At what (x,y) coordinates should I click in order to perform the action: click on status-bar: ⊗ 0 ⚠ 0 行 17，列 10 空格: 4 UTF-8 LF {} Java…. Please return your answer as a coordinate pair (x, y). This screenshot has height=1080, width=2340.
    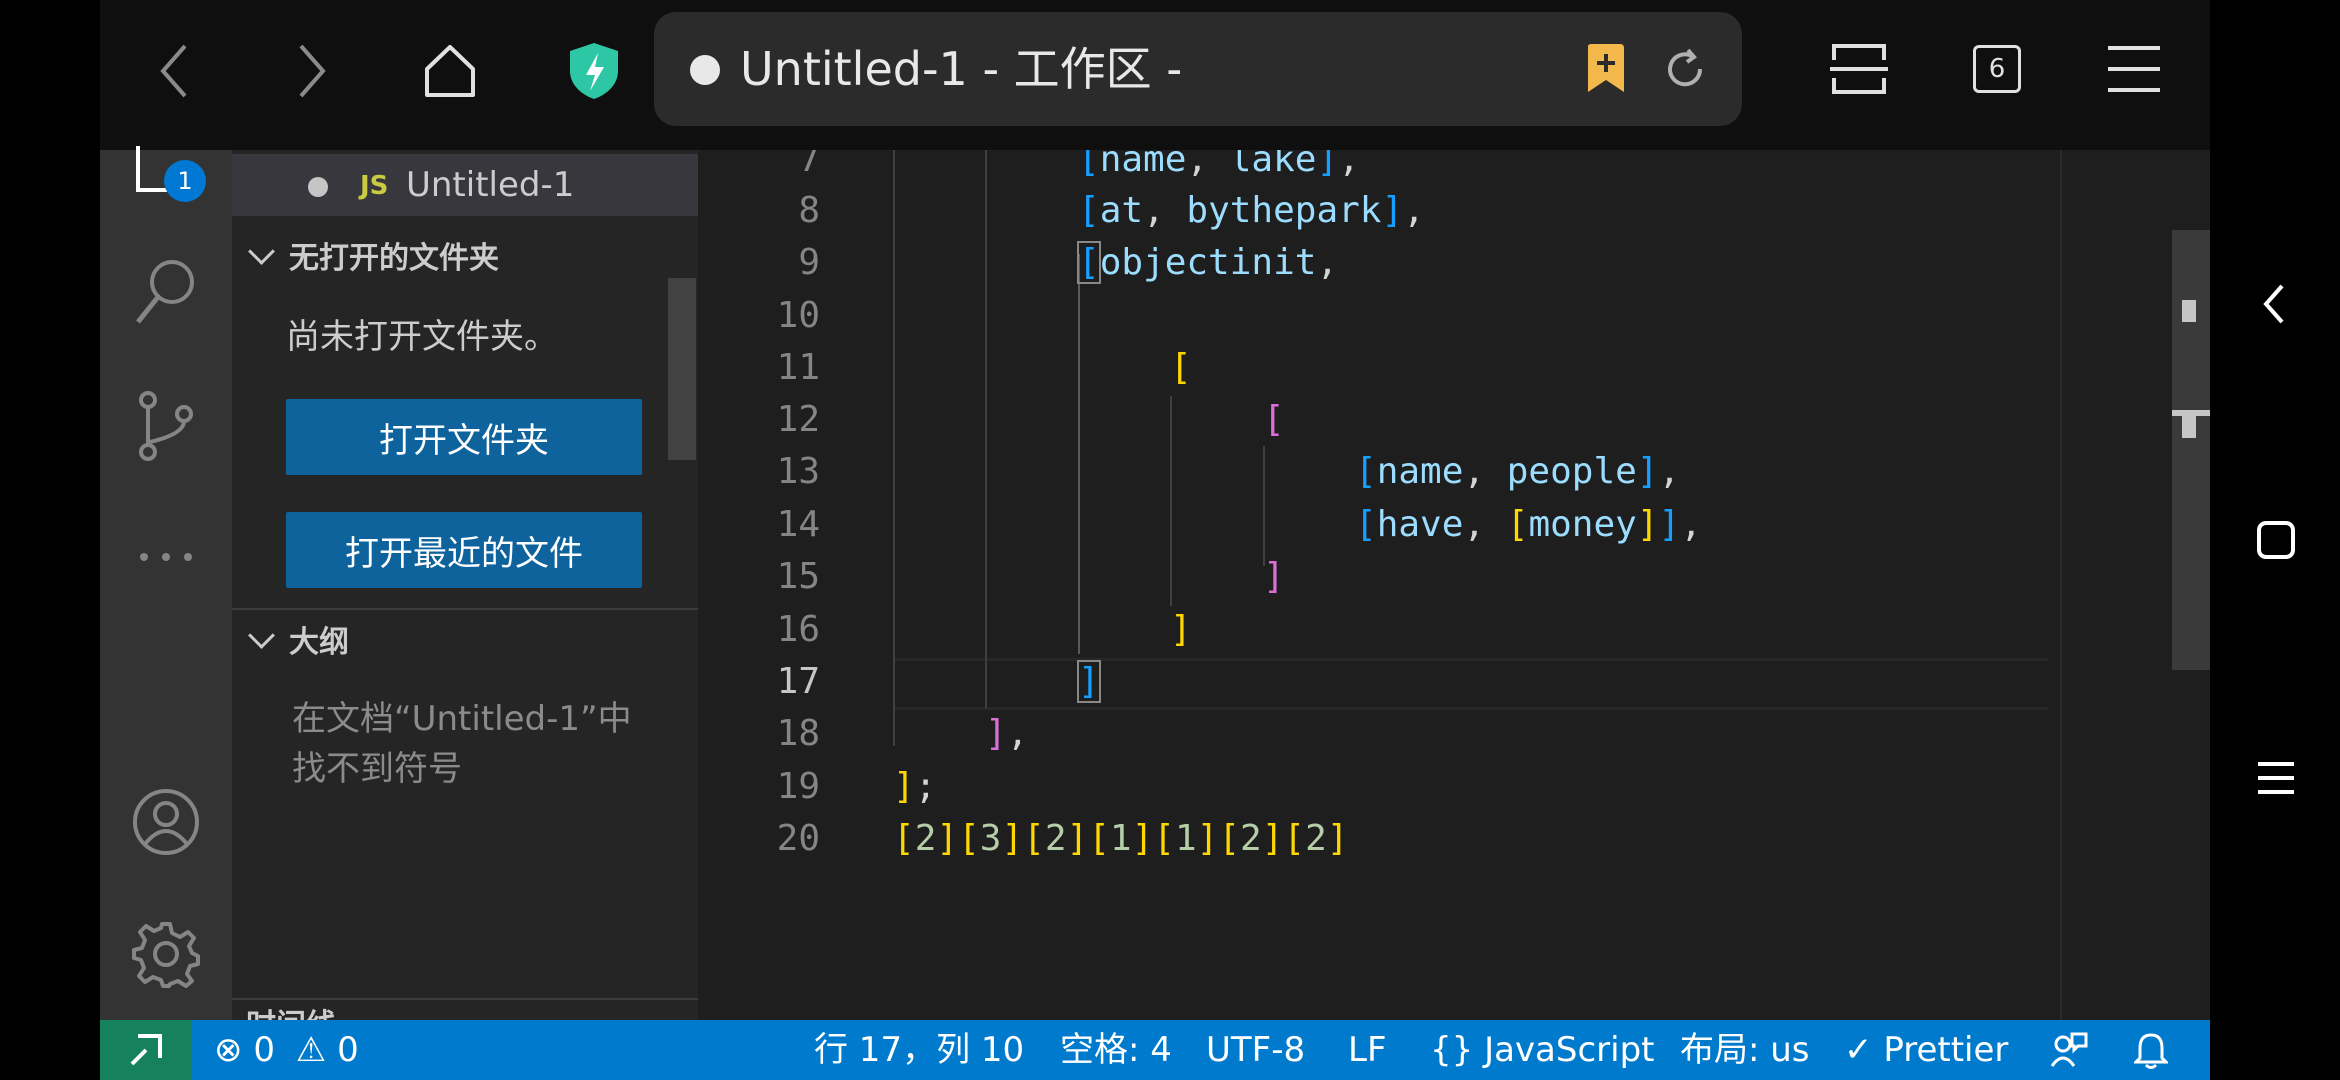
    Looking at the image, I should click on (1155, 1050).